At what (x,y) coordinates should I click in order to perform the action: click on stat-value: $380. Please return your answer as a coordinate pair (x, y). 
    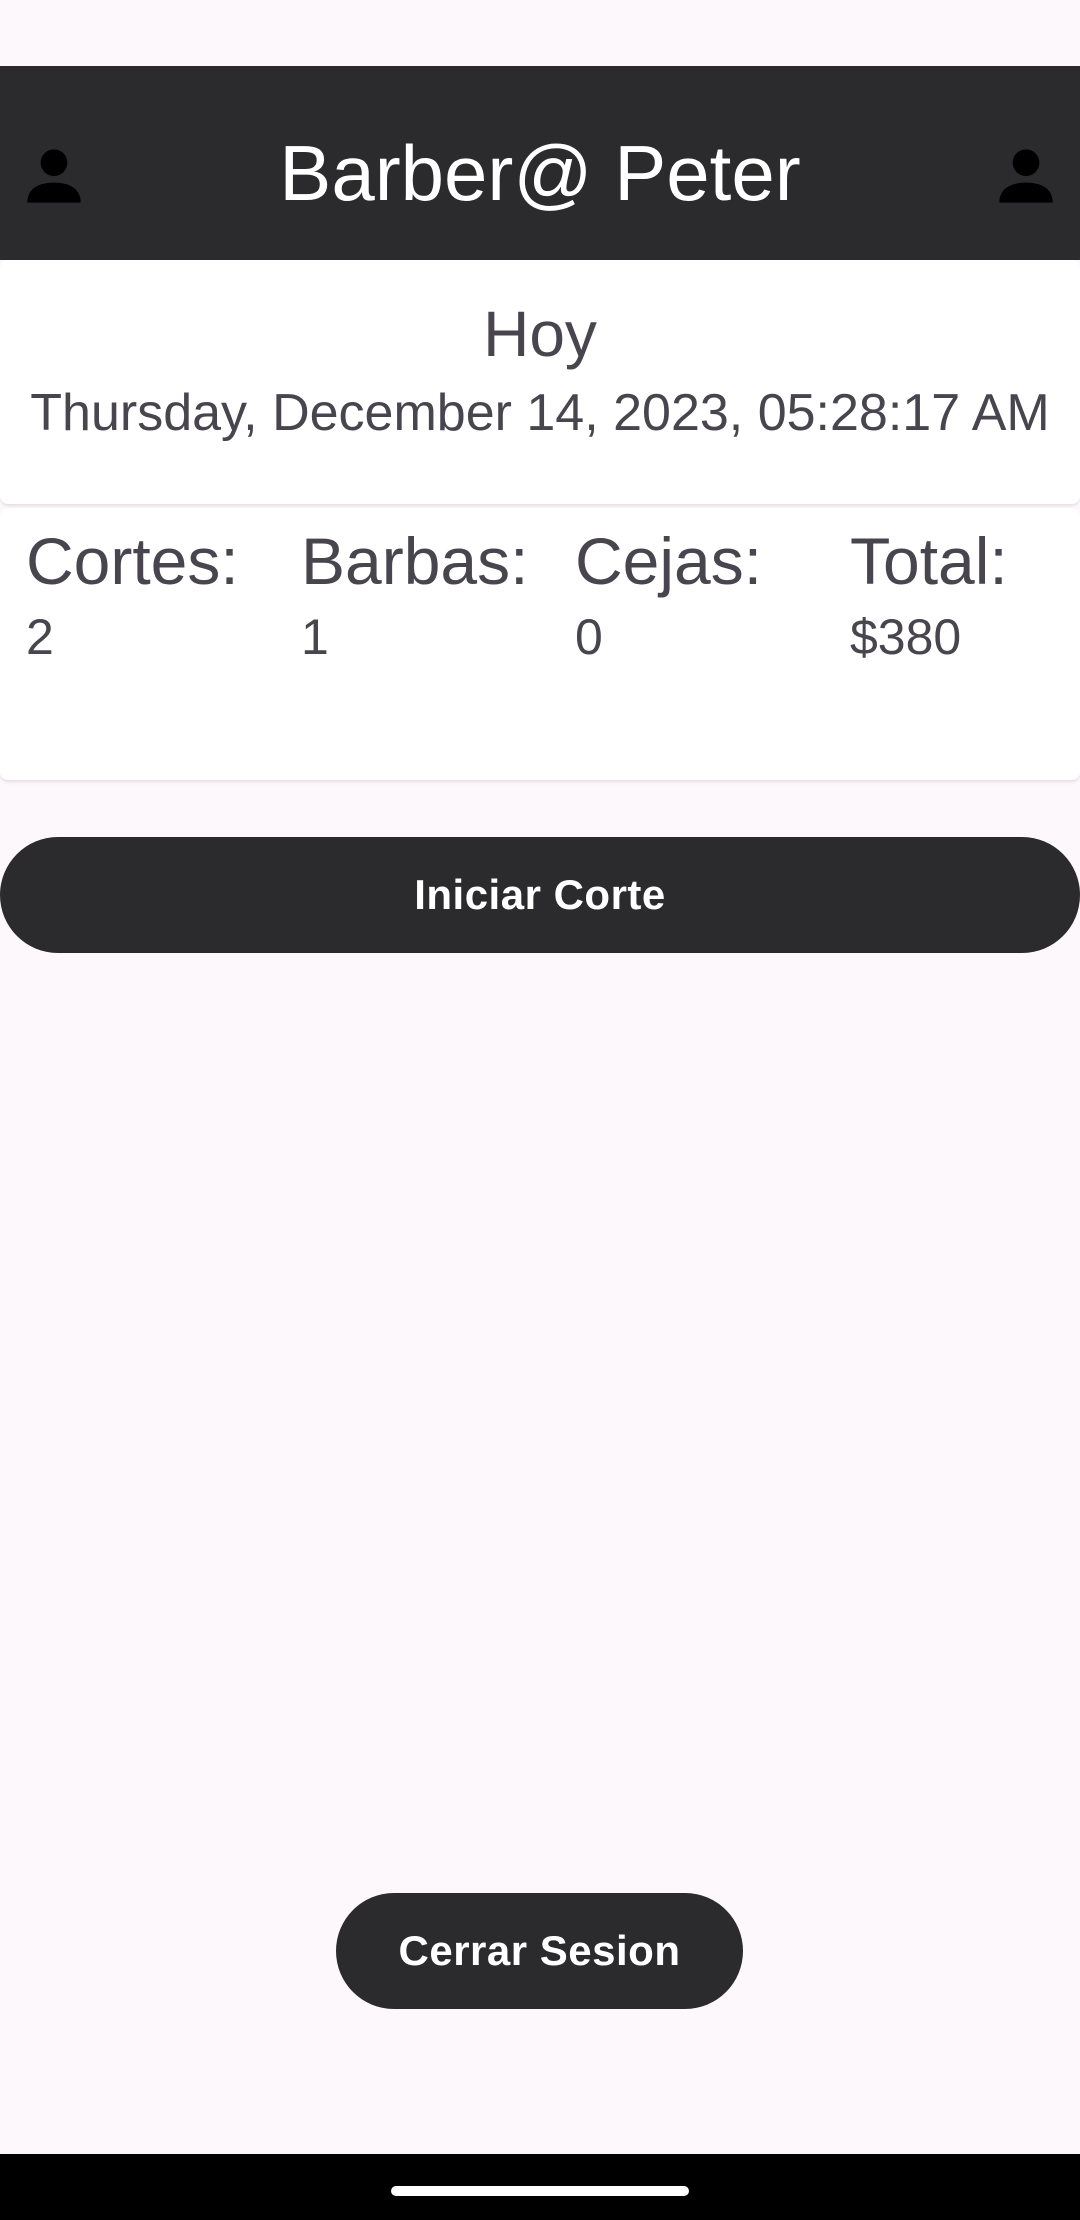
    Looking at the image, I should click on (906, 637).